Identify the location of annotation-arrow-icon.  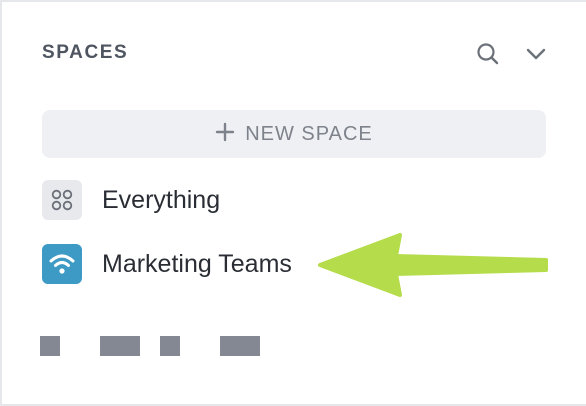
(433, 265).